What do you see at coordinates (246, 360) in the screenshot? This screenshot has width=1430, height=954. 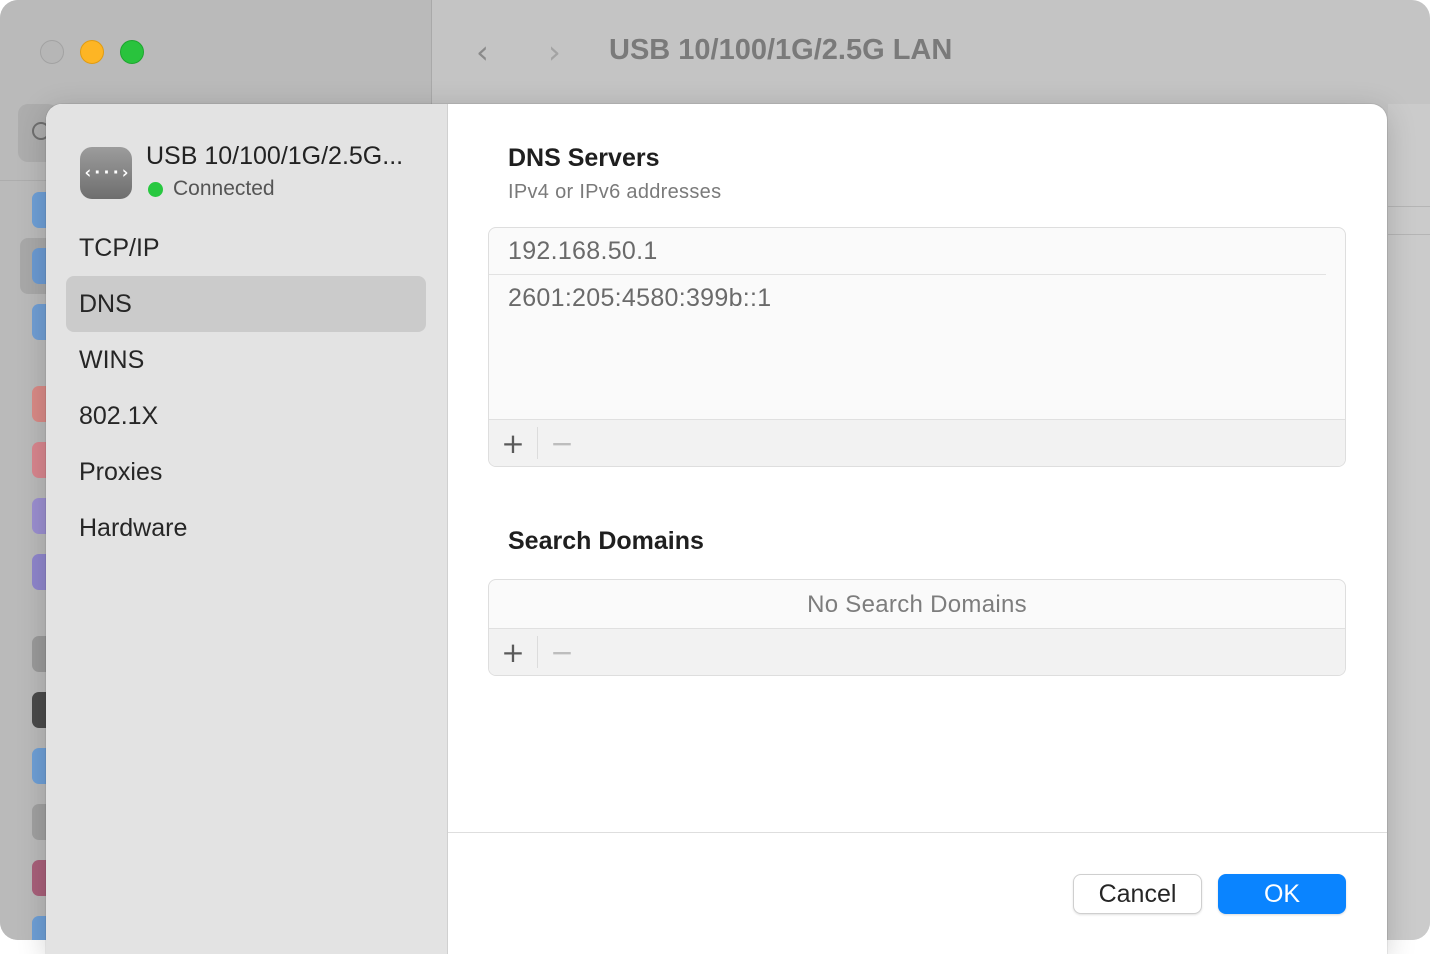 I see `nav-item-wins: WINS` at bounding box center [246, 360].